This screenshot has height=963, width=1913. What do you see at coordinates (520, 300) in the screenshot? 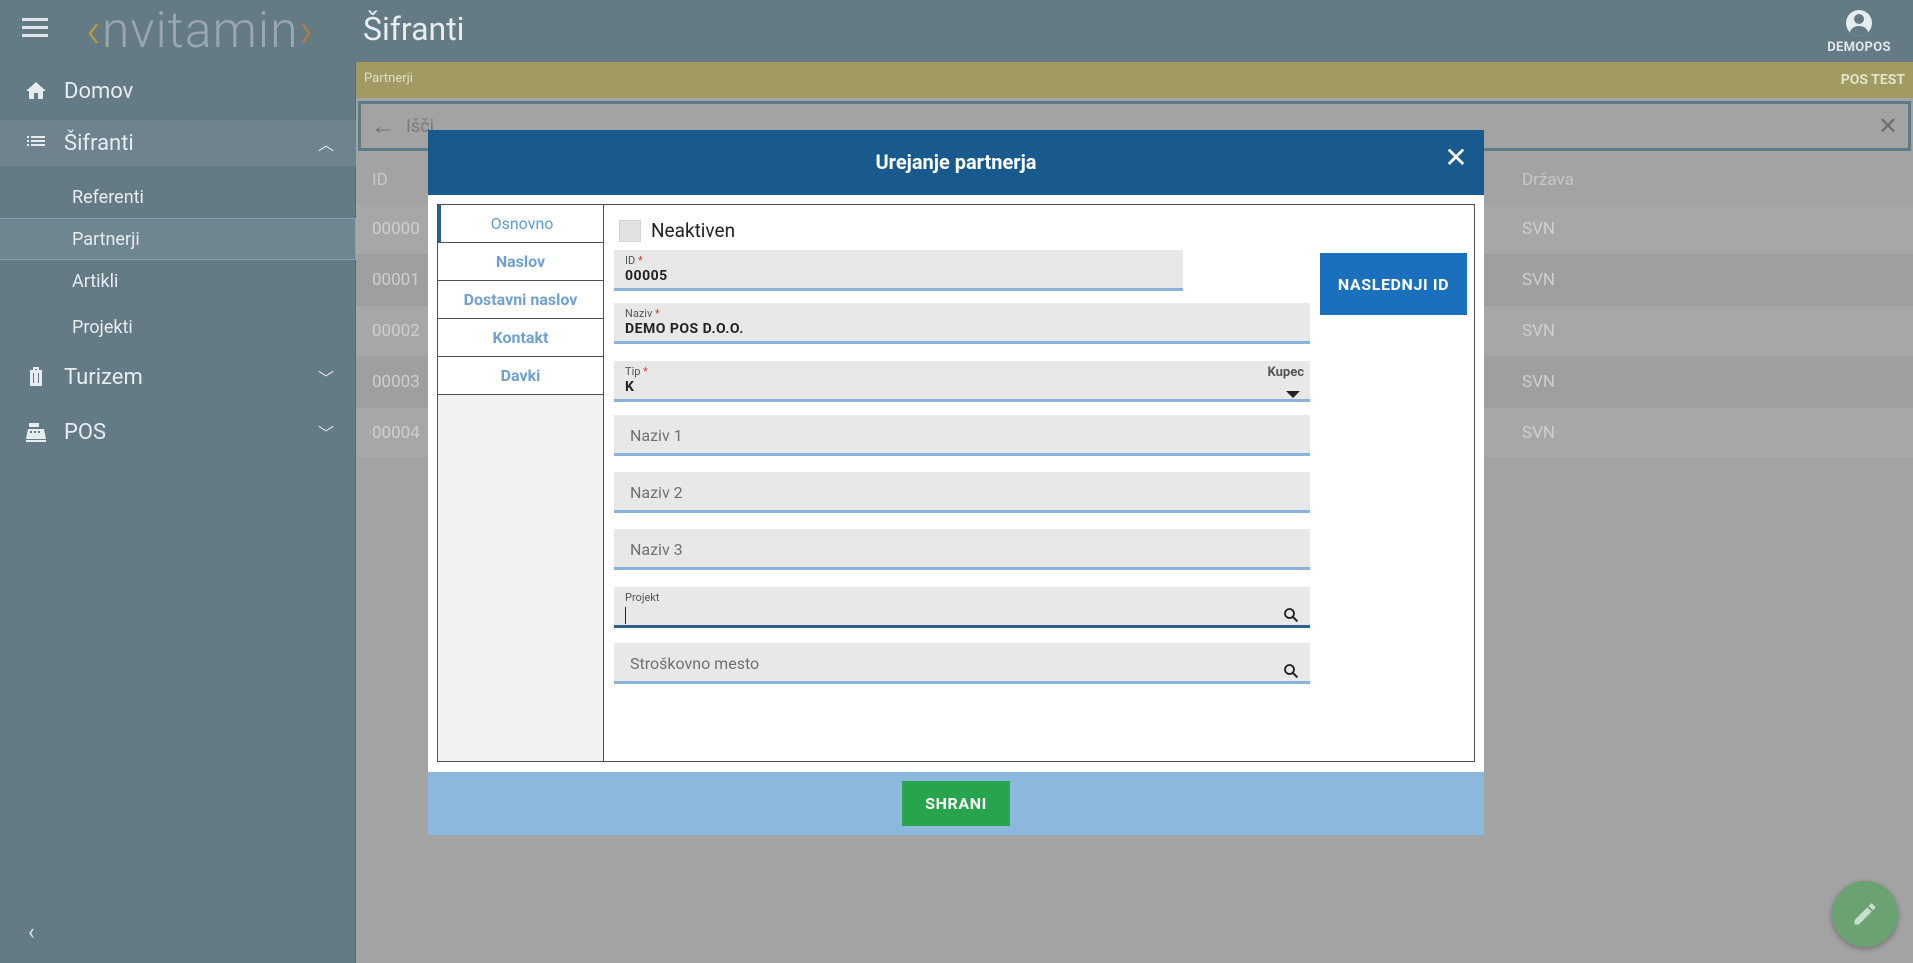
I see `tab-dostavni-naslov: Dostavni naslov` at bounding box center [520, 300].